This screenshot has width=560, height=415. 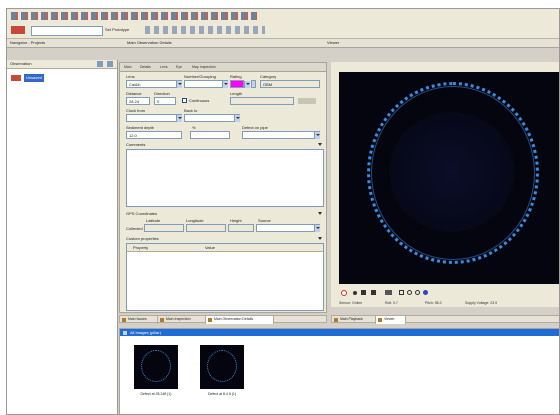 What do you see at coordinates (128, 67) in the screenshot?
I see `subtab-main: Main` at bounding box center [128, 67].